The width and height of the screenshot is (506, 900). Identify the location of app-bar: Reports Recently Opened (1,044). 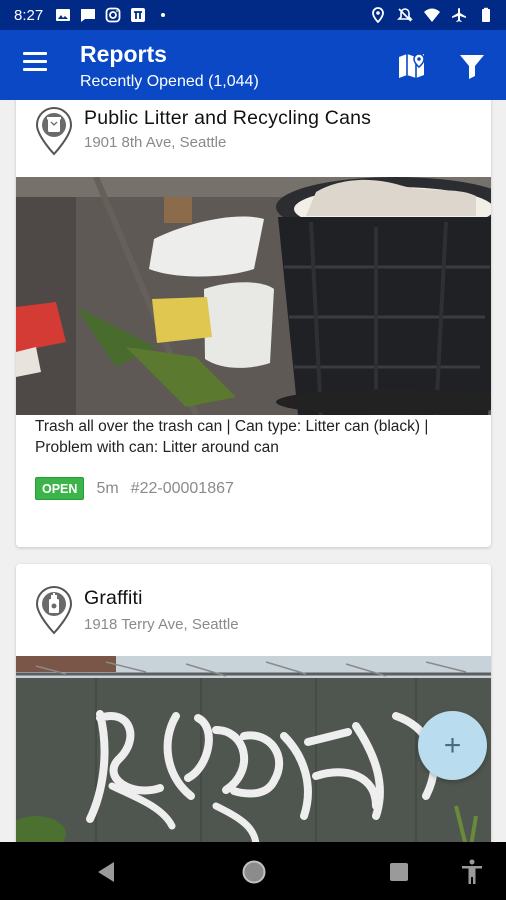
(253, 65).